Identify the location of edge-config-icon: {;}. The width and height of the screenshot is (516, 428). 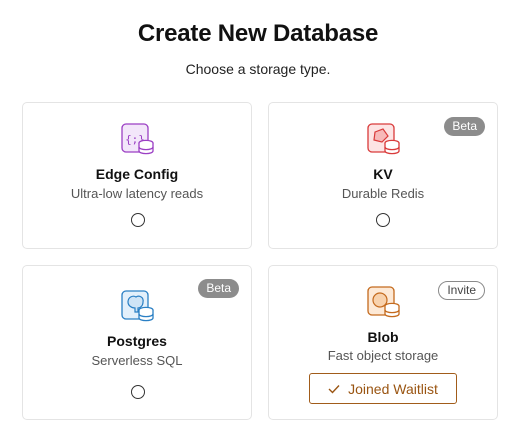
(138, 140).